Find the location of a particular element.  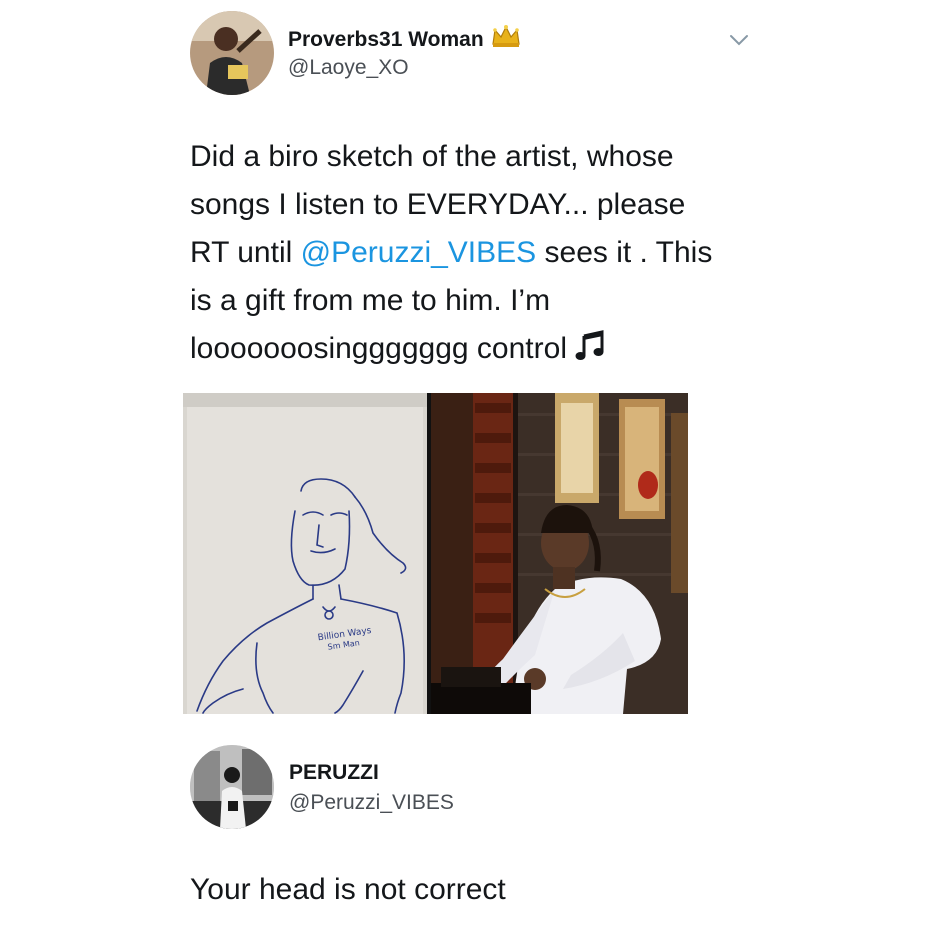

tweet-text-line: looooooosinggggggg control is located at coordinates (490, 351).